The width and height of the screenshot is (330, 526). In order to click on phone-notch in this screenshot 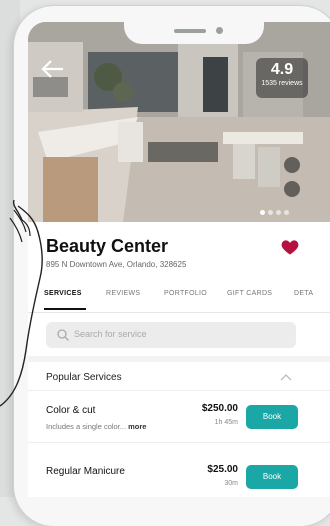, I will do `click(194, 33)`.